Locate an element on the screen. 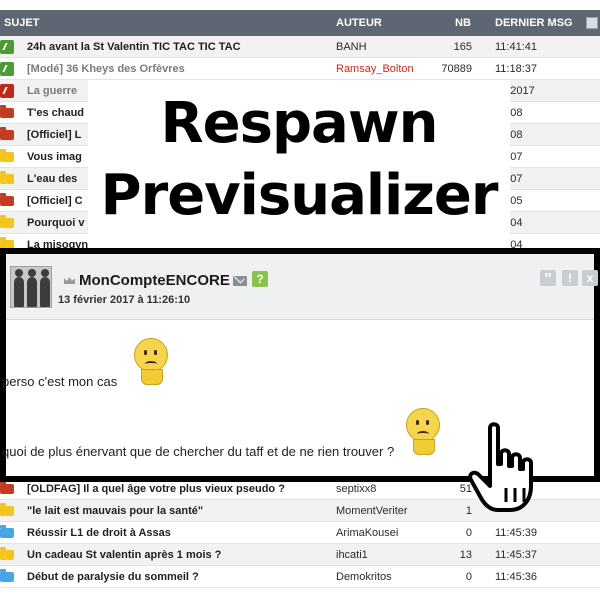  promo-title-line-1: Respawn is located at coordinates (299, 123).